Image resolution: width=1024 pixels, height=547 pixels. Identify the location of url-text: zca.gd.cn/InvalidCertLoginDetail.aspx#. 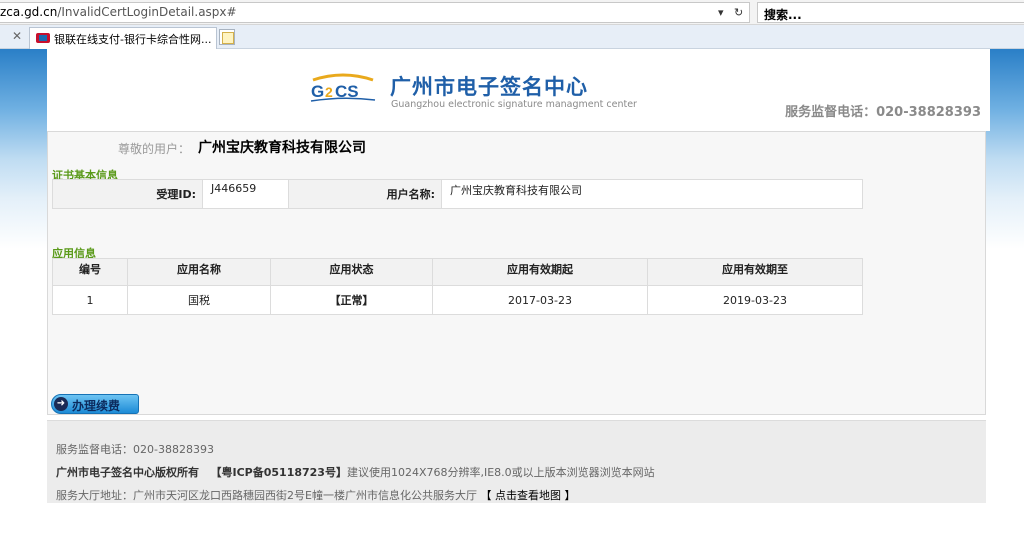
(118, 12).